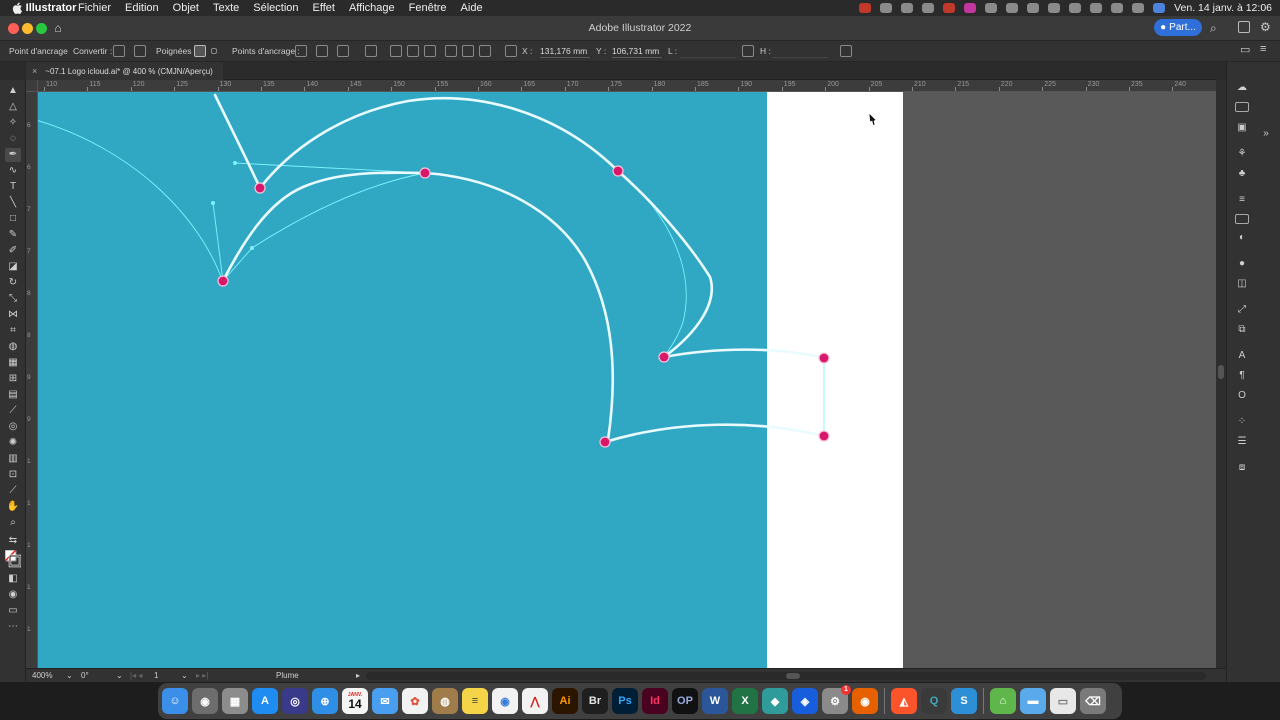 The image size is (1280, 720). I want to click on control-bar-menu-icon: ≡, so click(1263, 49).